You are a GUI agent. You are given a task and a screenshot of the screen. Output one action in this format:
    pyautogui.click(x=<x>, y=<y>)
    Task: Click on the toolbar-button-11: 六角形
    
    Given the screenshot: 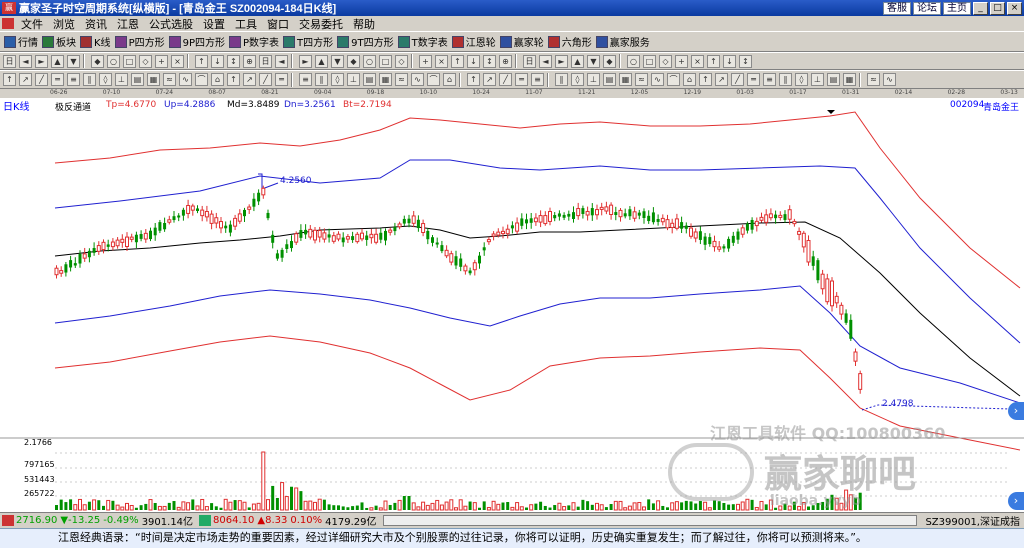 What is the action you would take?
    pyautogui.click(x=569, y=41)
    